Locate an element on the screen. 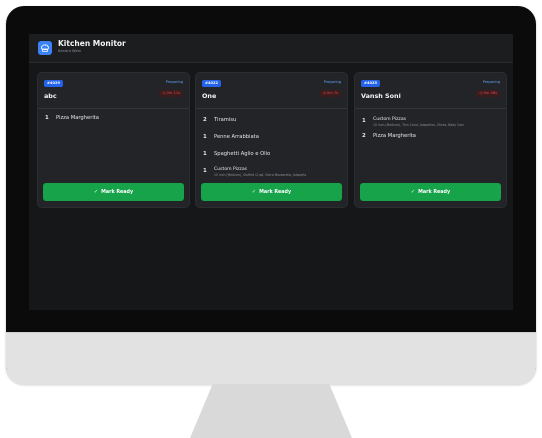 The image size is (542, 438). timer-value: 0m 11s is located at coordinates (173, 93).